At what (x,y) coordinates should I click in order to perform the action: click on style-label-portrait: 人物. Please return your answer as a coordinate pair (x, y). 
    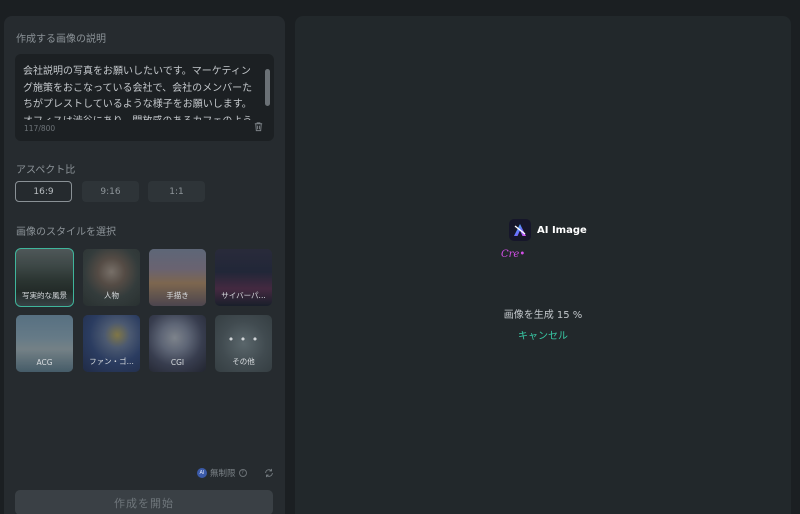
    Looking at the image, I should click on (111, 295).